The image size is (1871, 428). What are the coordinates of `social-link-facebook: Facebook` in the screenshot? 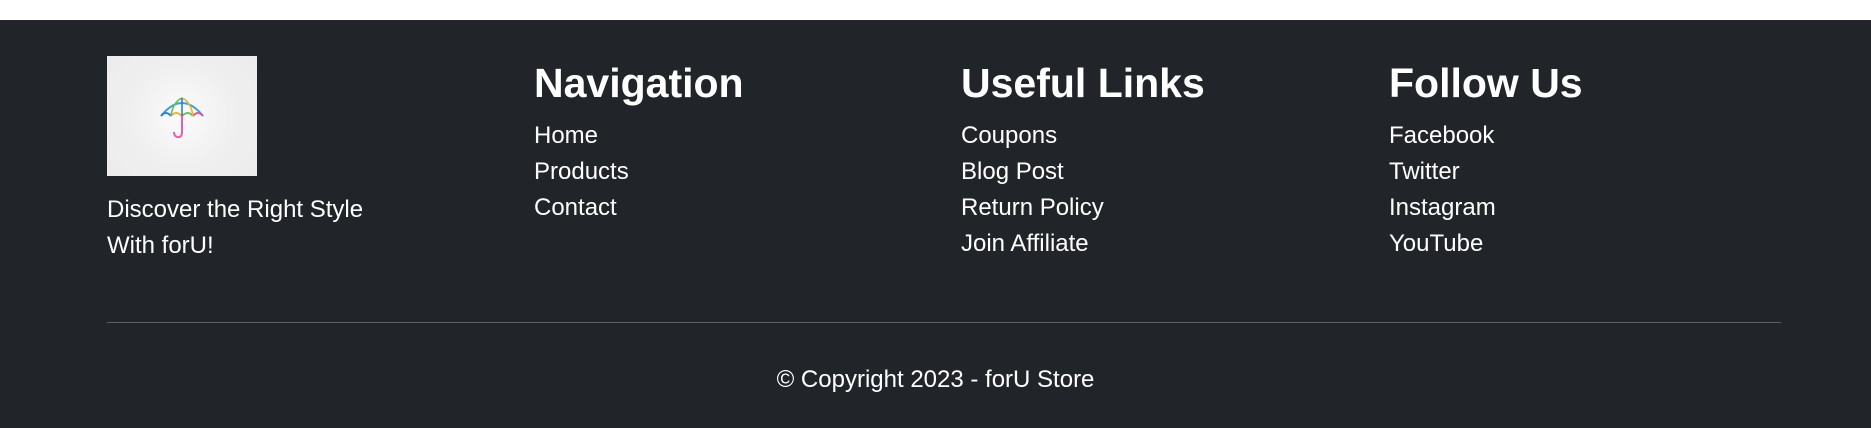 It's located at (1579, 136).